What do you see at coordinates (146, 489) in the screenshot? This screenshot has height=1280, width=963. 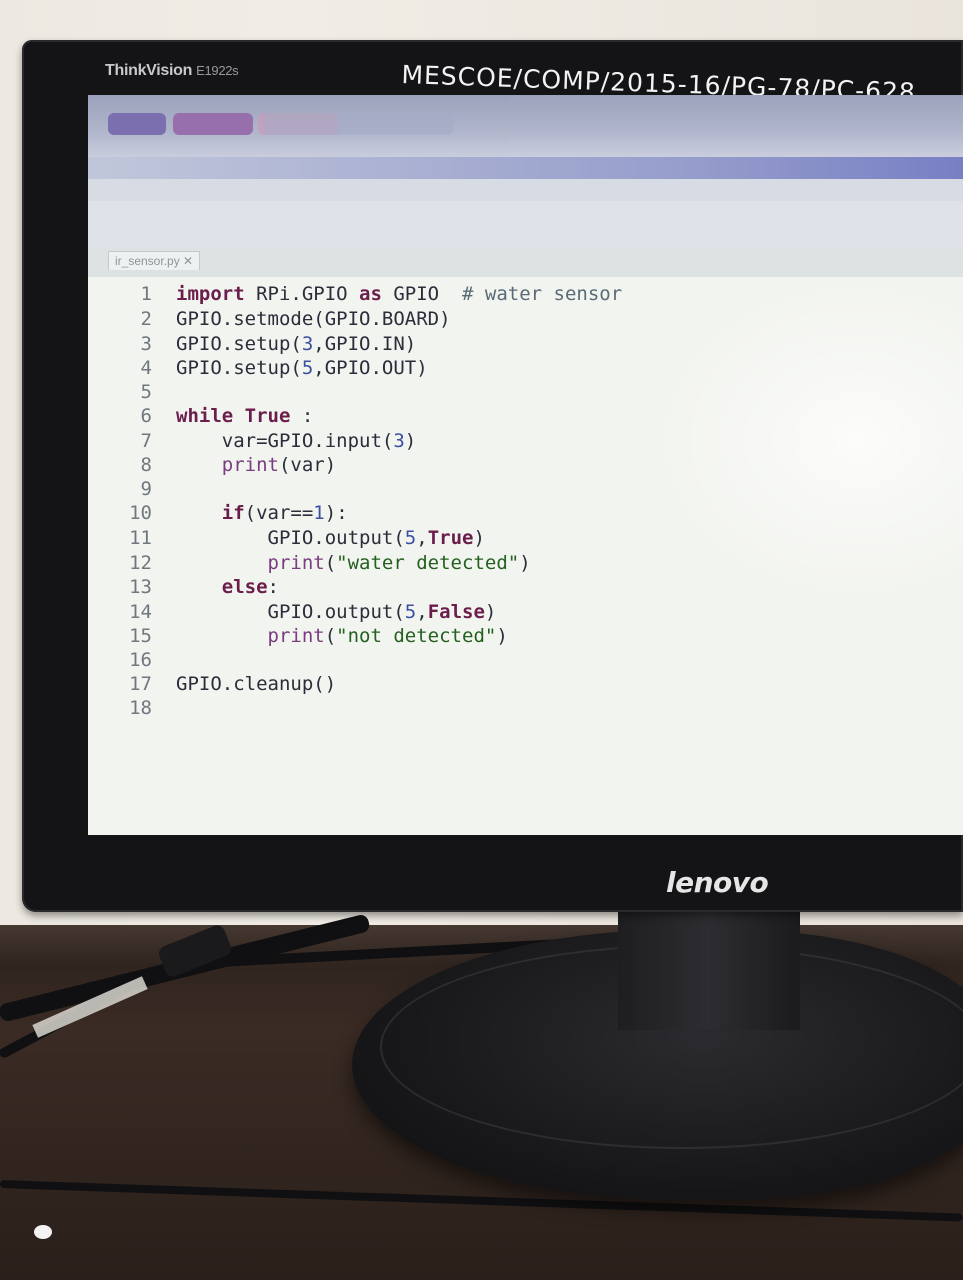 I see `line-number: 9` at bounding box center [146, 489].